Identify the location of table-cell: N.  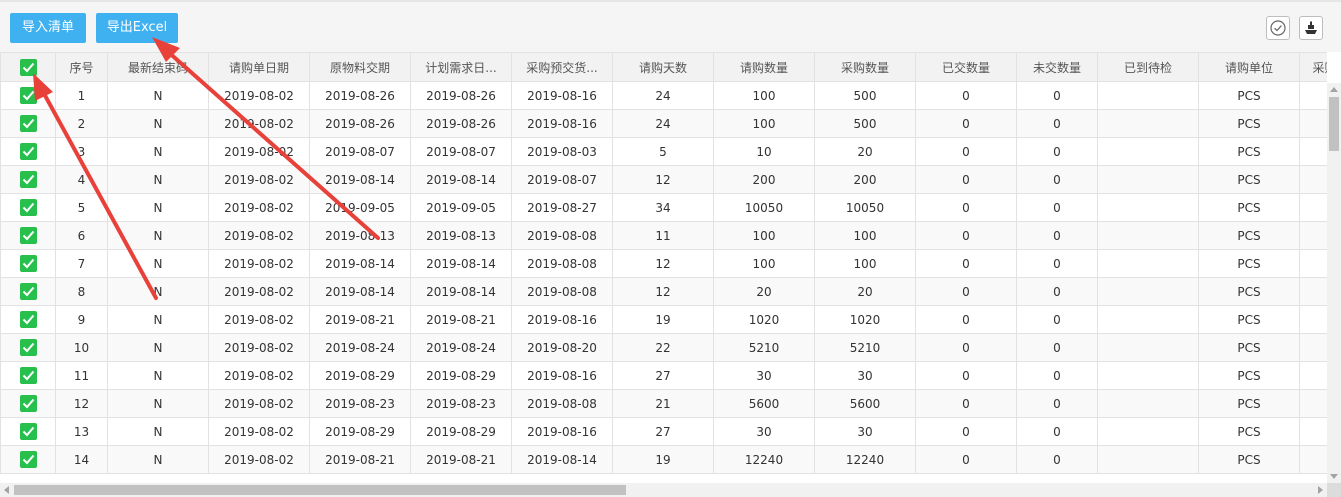
(158, 95).